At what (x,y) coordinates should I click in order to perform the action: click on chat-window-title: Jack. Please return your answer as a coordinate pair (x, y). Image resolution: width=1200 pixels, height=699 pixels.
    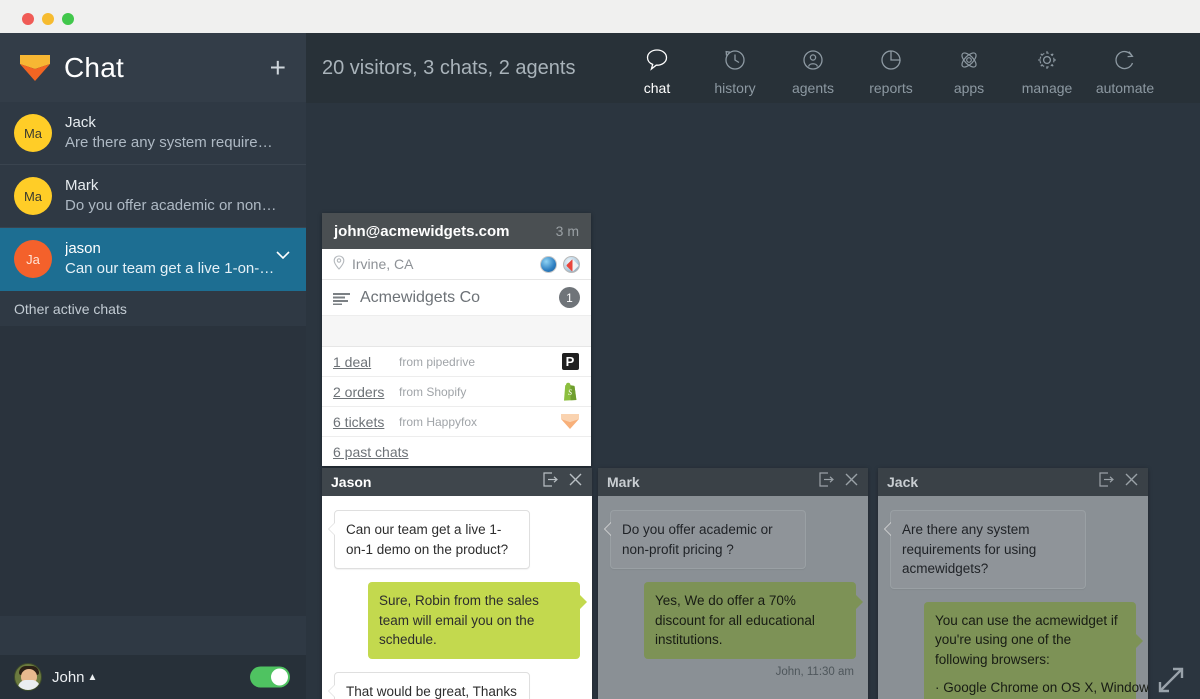
    Looking at the image, I should click on (903, 482).